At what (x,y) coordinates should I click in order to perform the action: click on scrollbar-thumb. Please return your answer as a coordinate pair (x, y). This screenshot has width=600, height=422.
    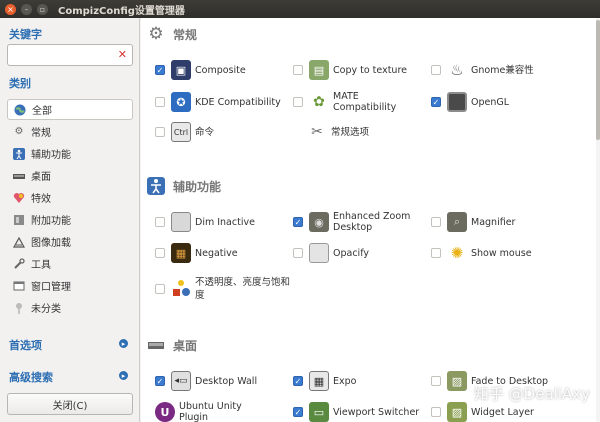
    Looking at the image, I should click on (598, 80).